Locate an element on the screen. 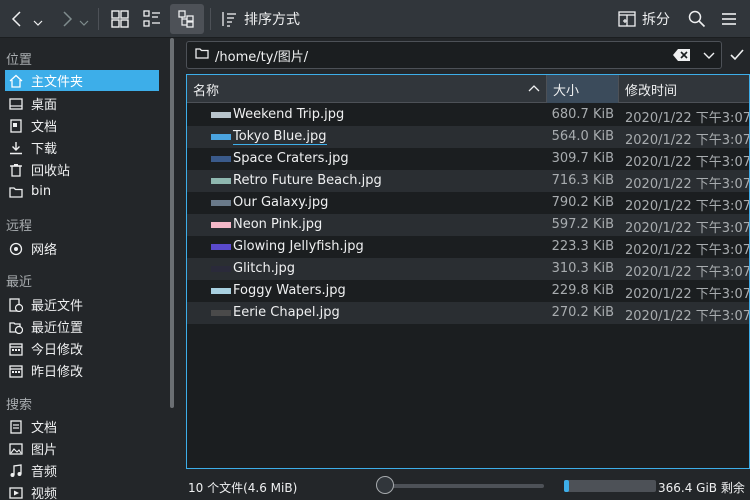 The width and height of the screenshot is (750, 500). toolbar: 排序方式 拆分 is located at coordinates (375, 19).